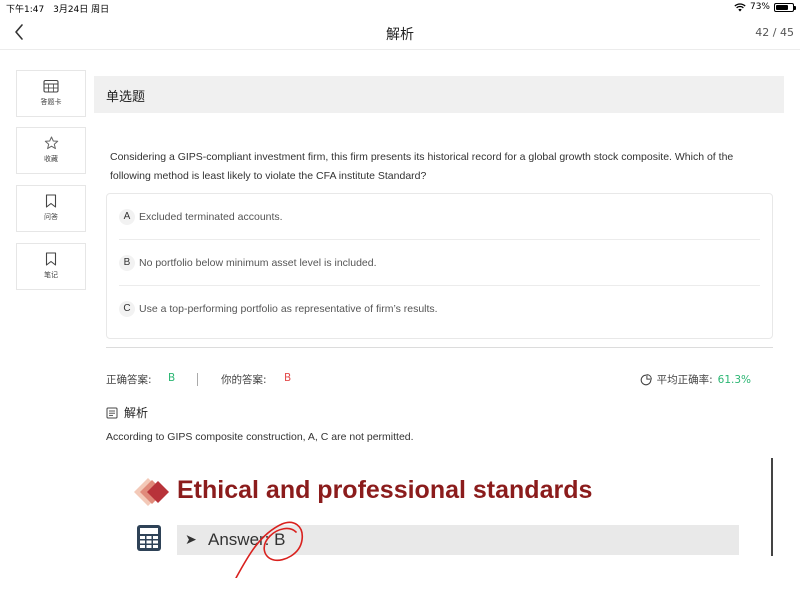  I want to click on correct-answer-label: 正确答案:, so click(129, 380).